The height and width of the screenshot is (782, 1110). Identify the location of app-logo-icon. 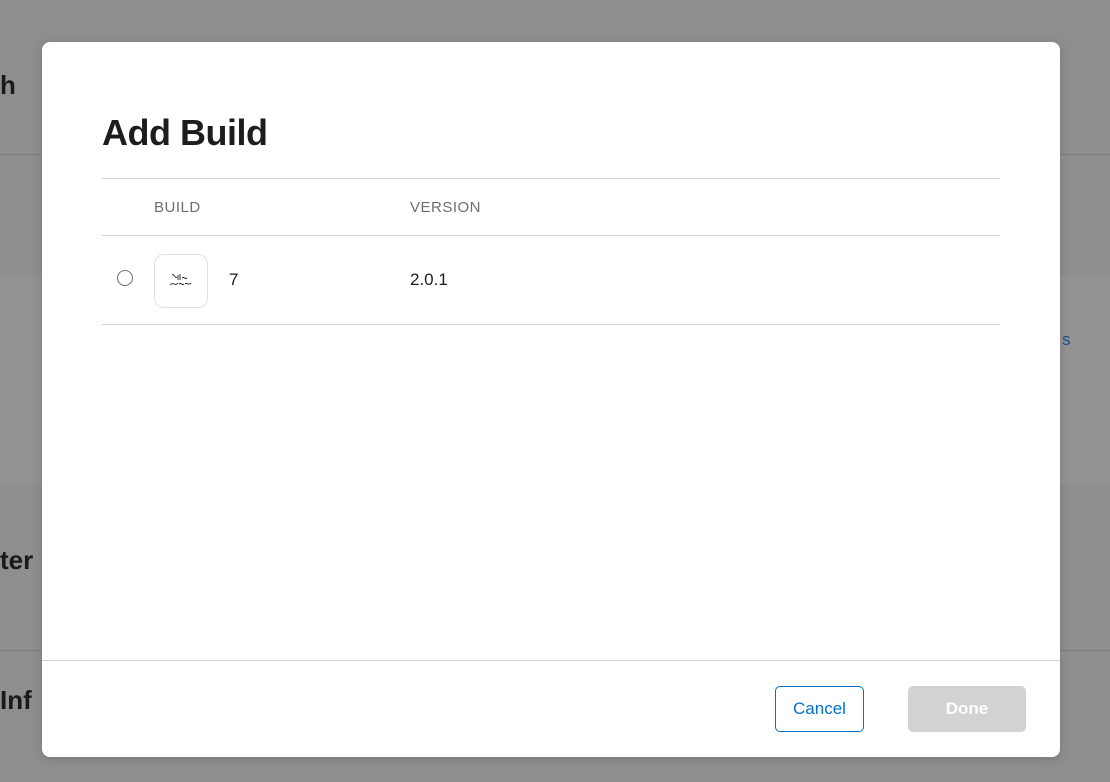
(180, 280).